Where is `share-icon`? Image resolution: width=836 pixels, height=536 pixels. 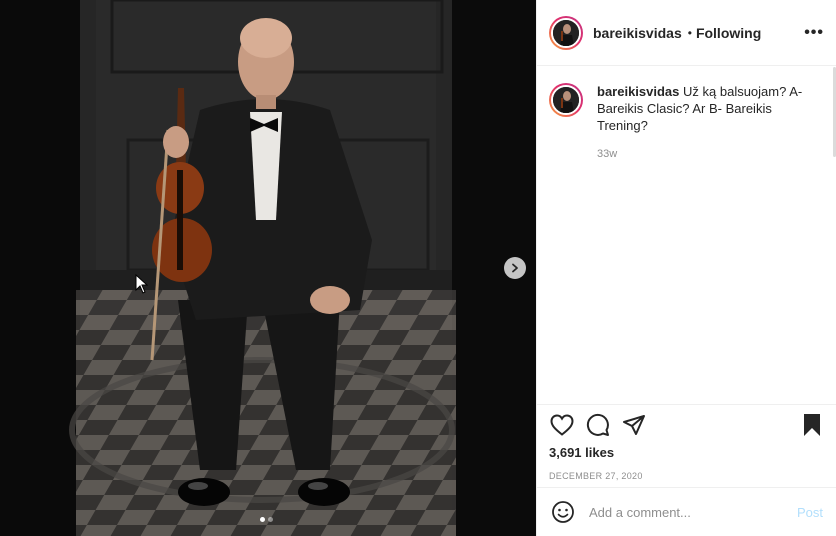 share-icon is located at coordinates (634, 425).